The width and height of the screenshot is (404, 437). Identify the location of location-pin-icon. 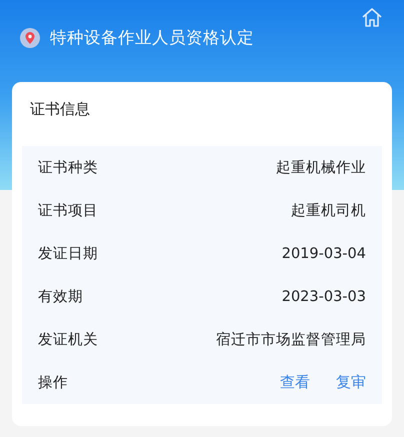
(30, 38).